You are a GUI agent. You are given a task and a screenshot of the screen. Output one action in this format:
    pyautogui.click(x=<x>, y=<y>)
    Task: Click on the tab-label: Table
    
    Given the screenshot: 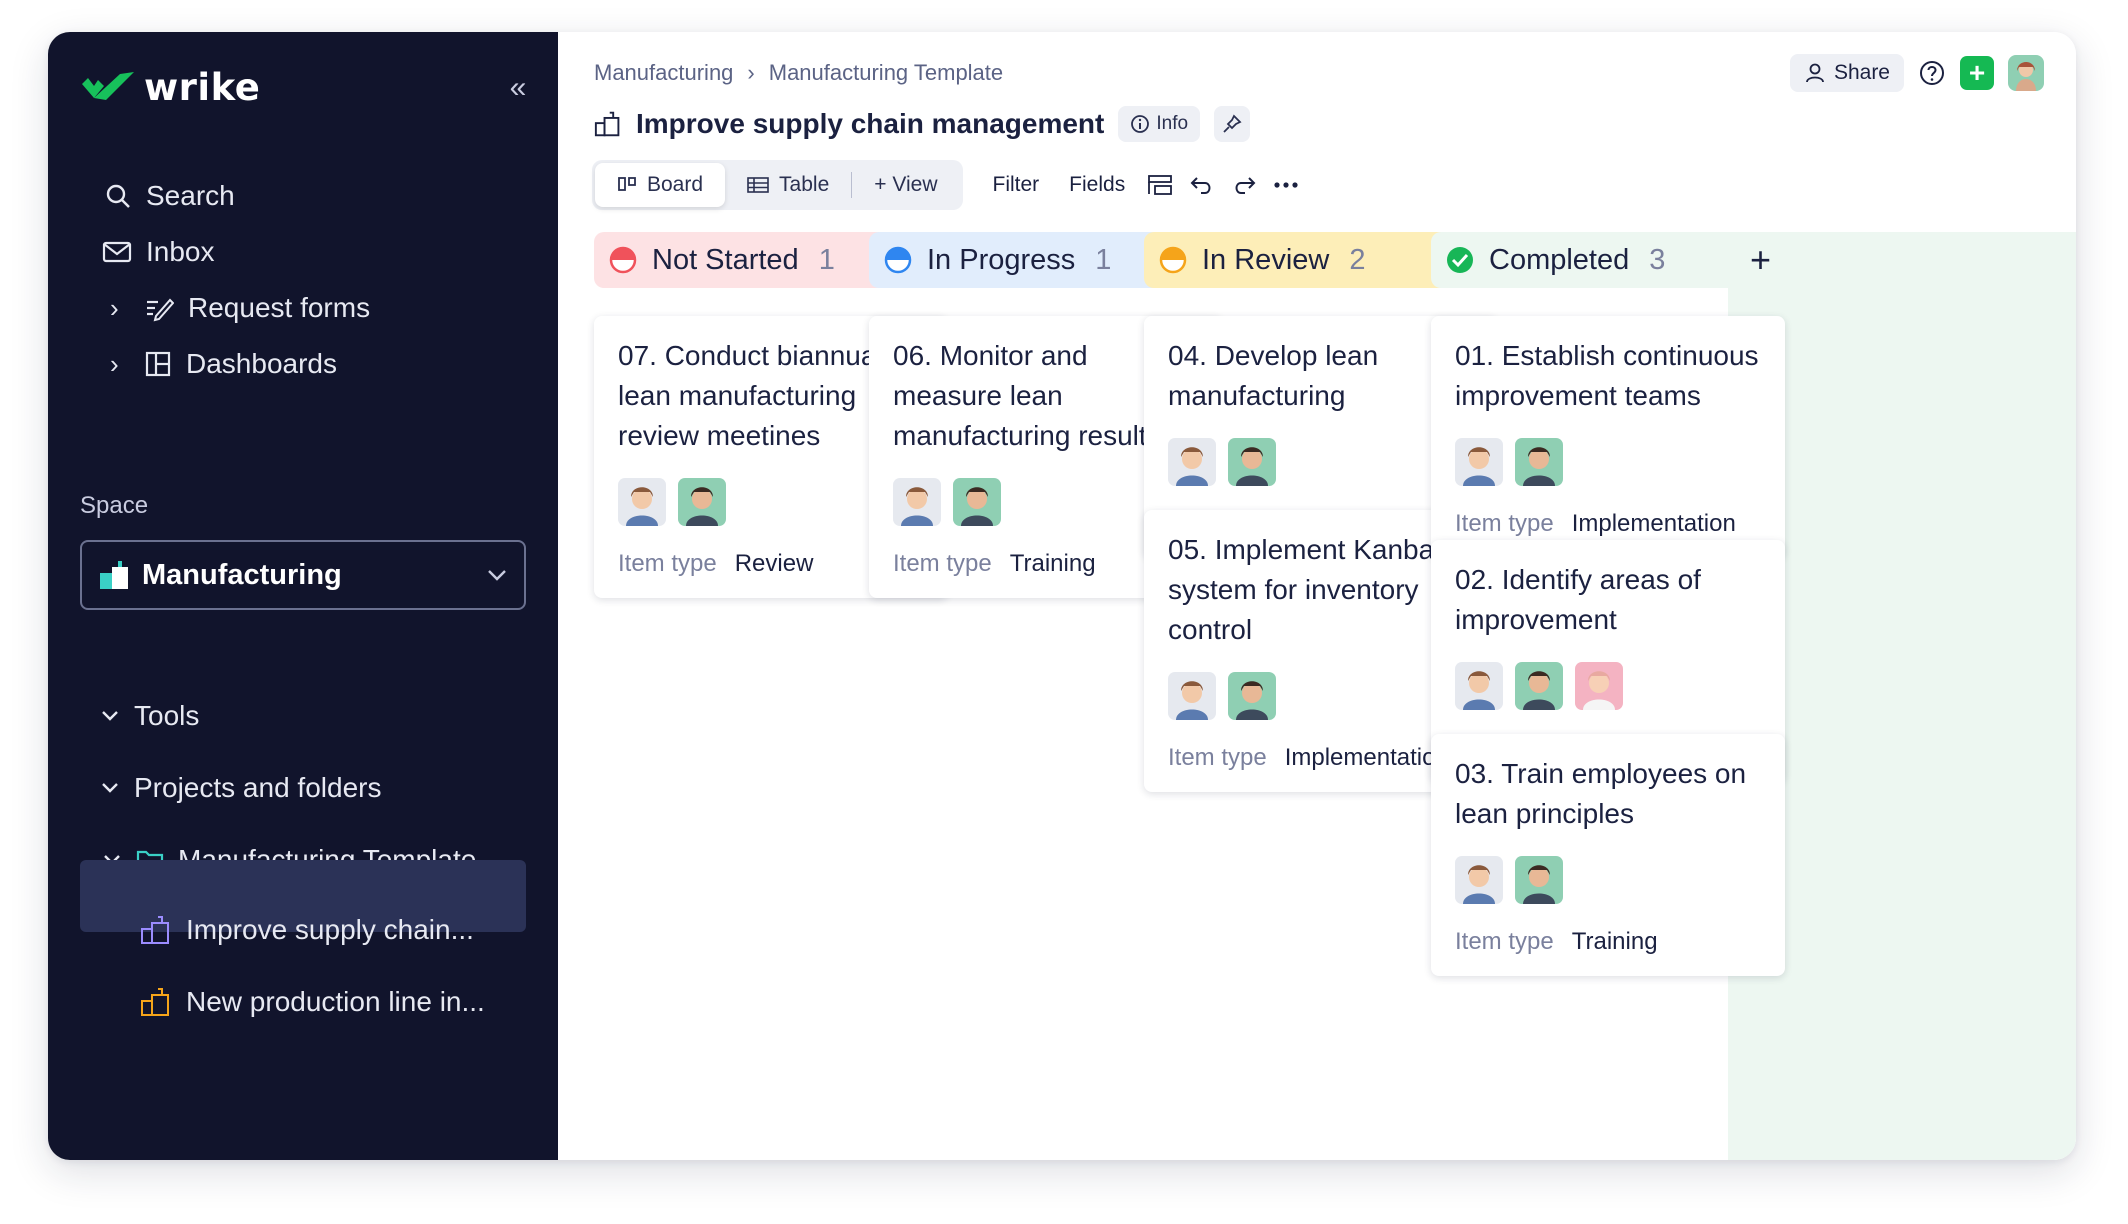 What is the action you would take?
    pyautogui.click(x=804, y=184)
    